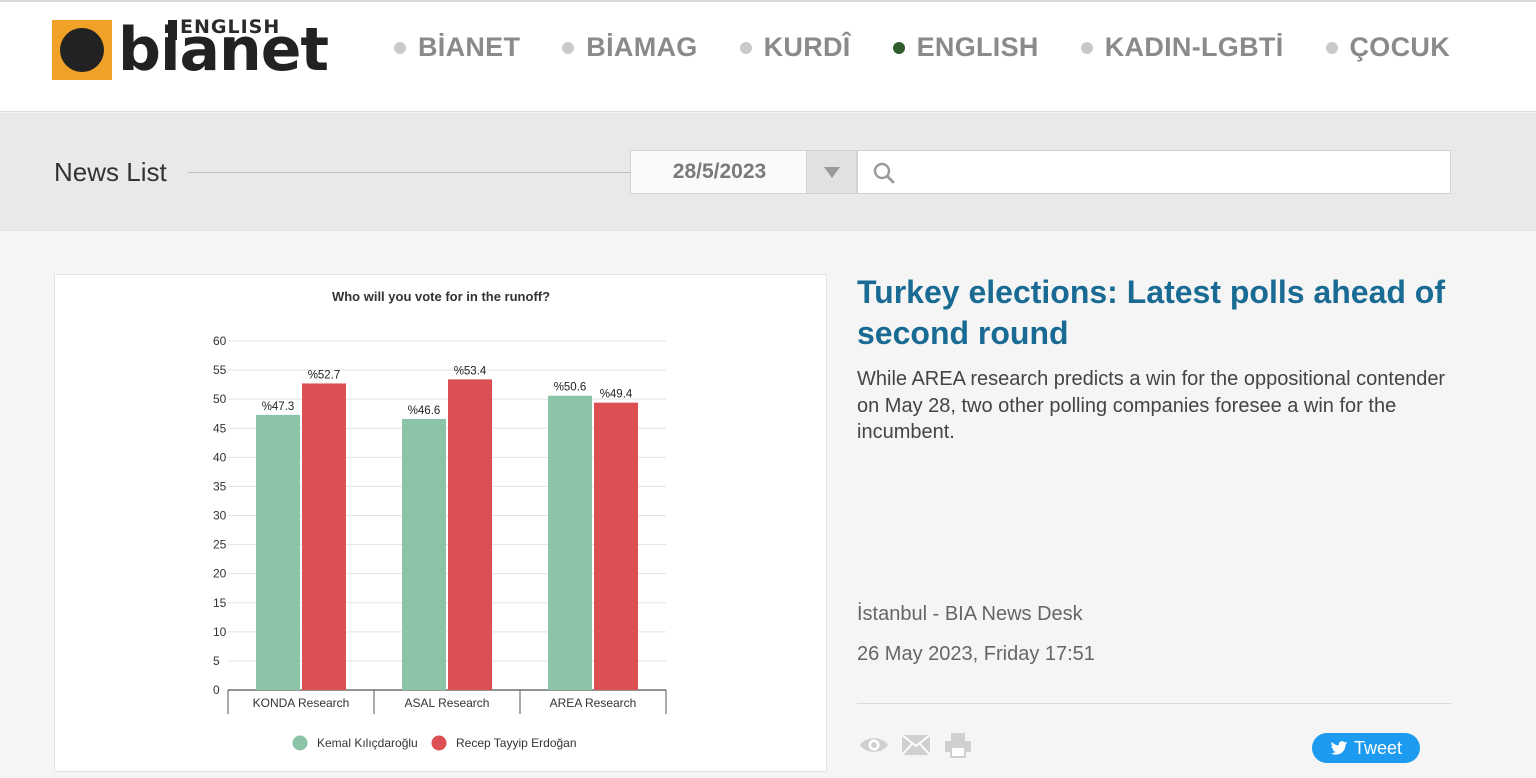 The image size is (1536, 778). What do you see at coordinates (216, 661) in the screenshot?
I see `y-tick-label: 5` at bounding box center [216, 661].